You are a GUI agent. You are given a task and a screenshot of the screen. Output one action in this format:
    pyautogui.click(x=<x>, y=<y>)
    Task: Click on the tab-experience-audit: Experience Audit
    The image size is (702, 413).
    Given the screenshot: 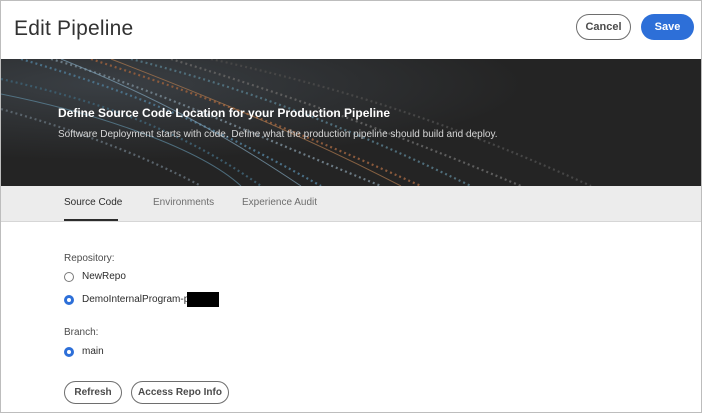 What is the action you would take?
    pyautogui.click(x=279, y=202)
    